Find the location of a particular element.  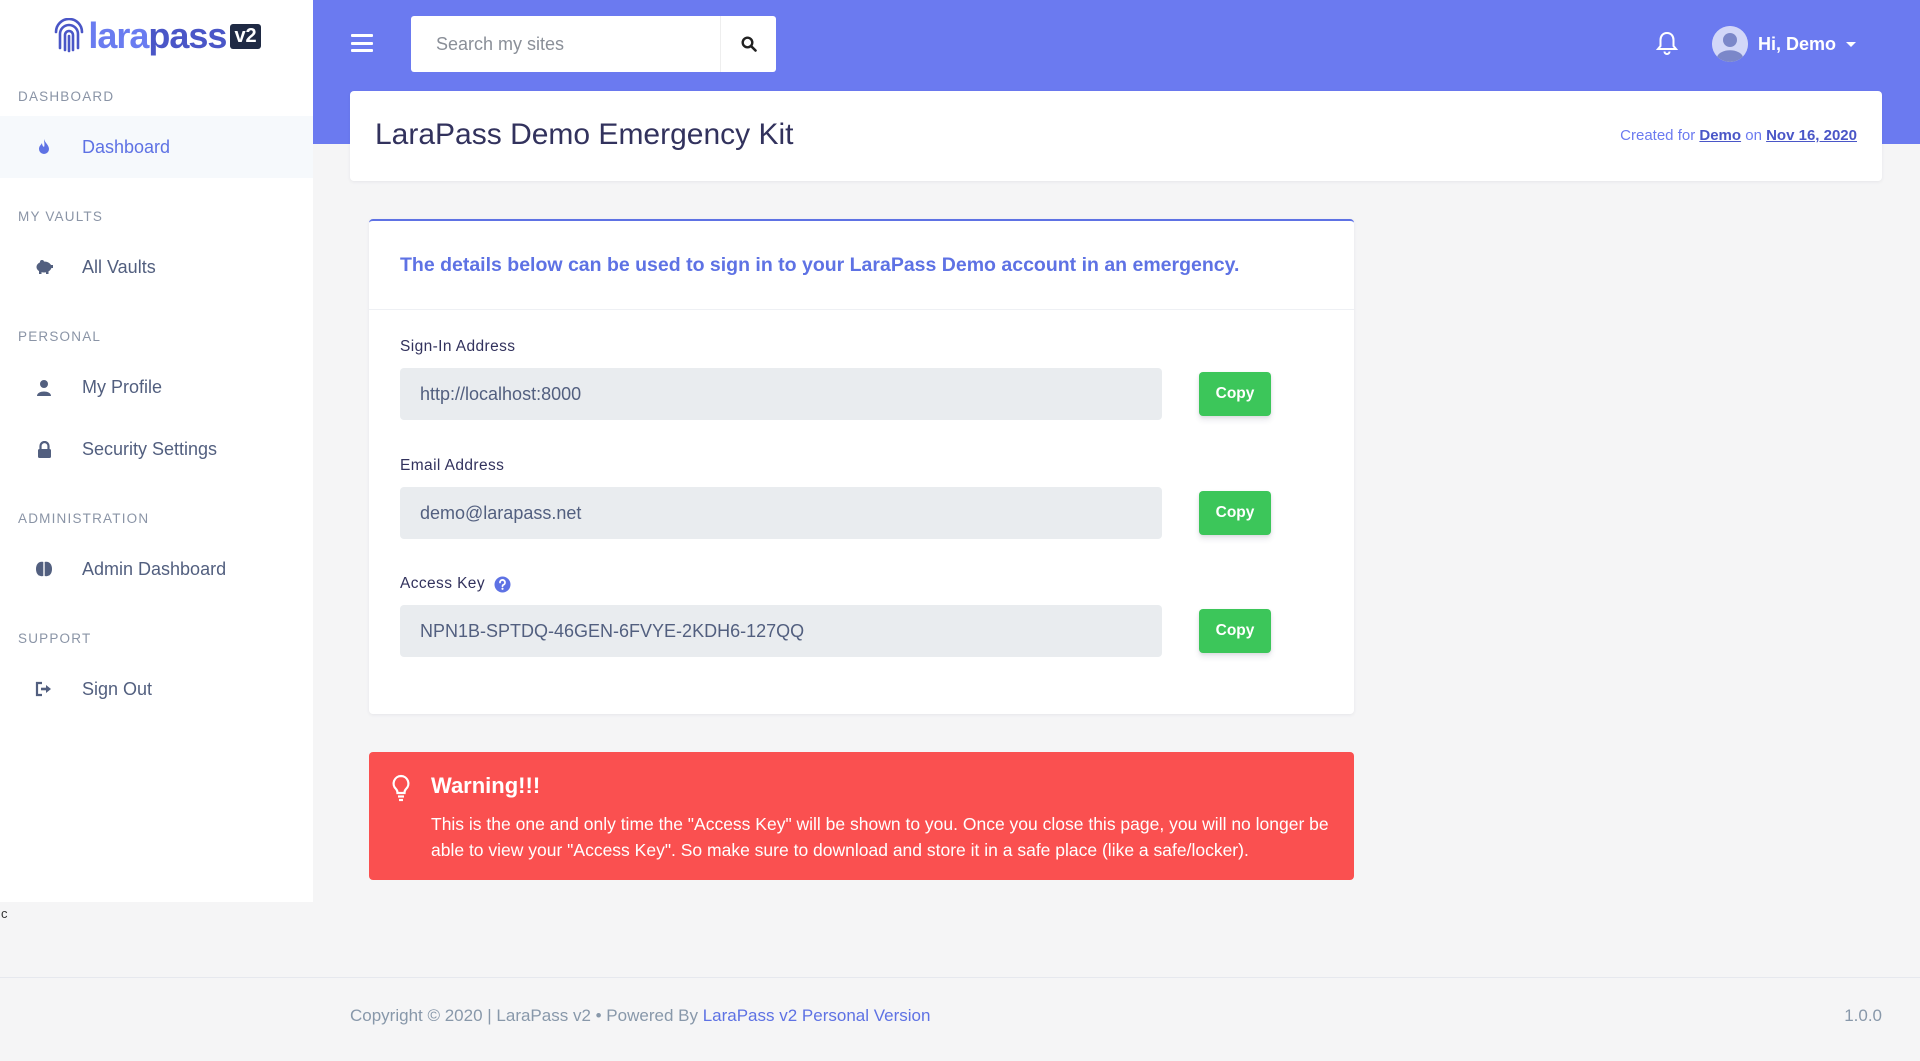

nav-section-dashboard: Dashboard Dashboard is located at coordinates (156, 128).